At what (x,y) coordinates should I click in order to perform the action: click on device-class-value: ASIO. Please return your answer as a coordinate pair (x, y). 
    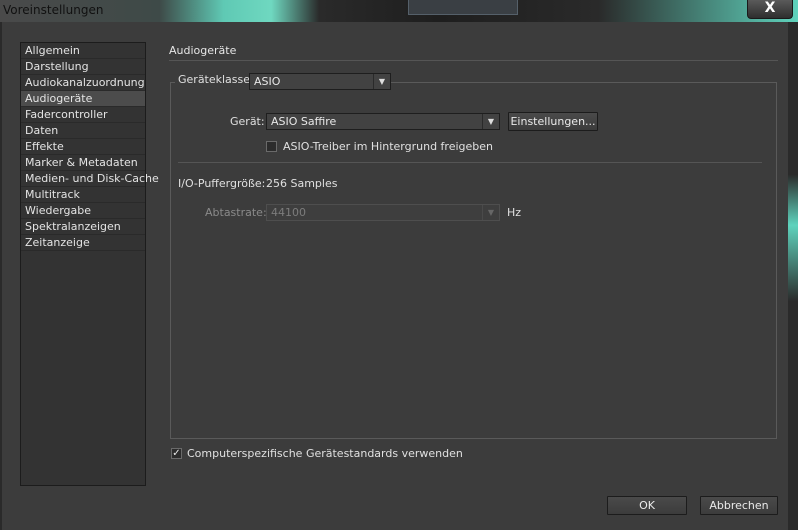
    Looking at the image, I should click on (267, 81).